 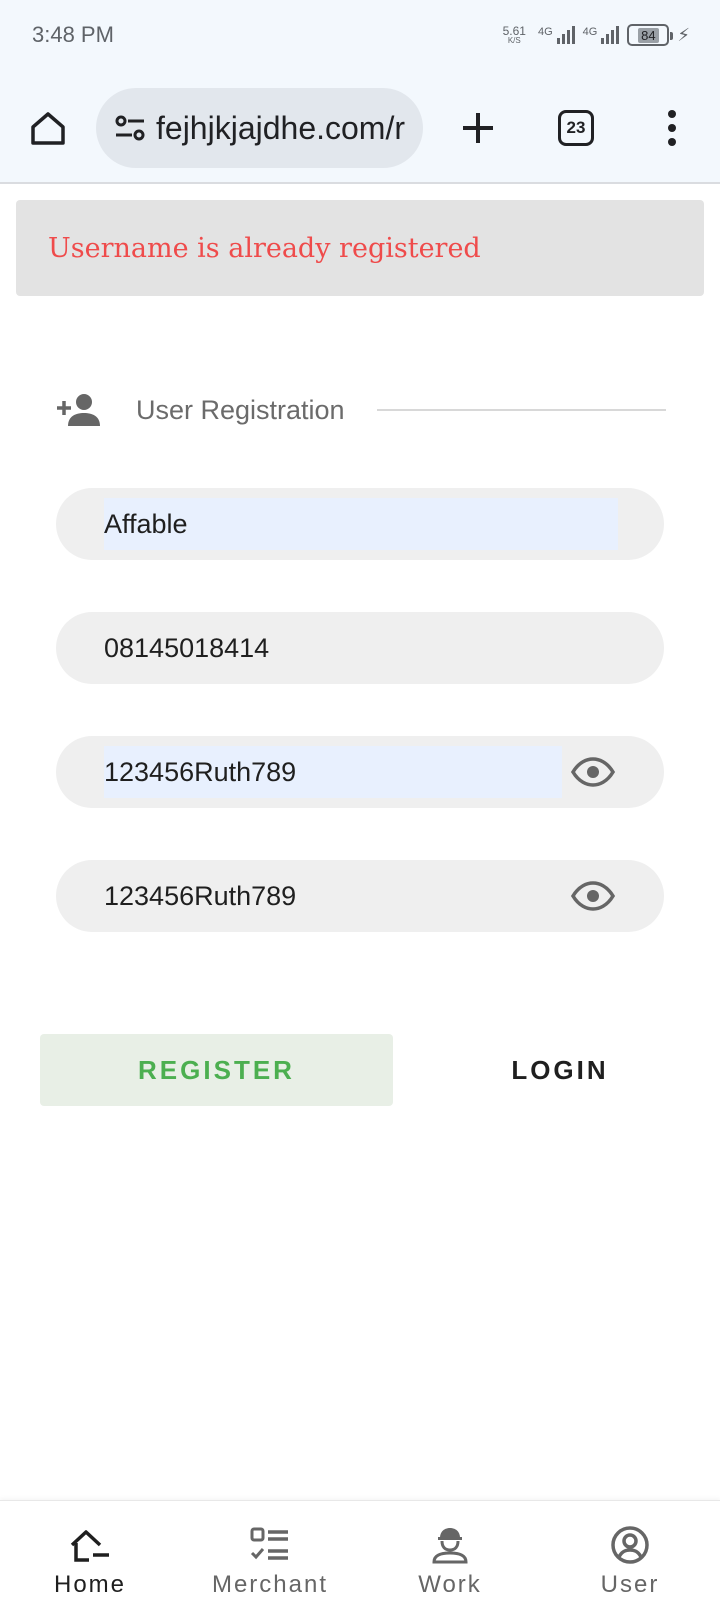 What do you see at coordinates (333, 772) in the screenshot?
I see `password-value: 123456Ruth789` at bounding box center [333, 772].